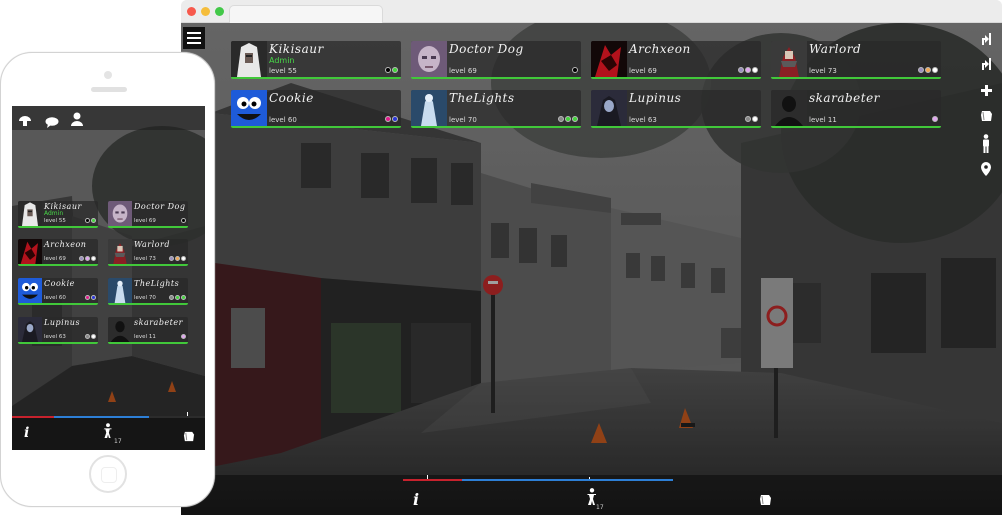 The height and width of the screenshot is (515, 1002). What do you see at coordinates (25, 119) in the screenshot?
I see `mushroom-icon` at bounding box center [25, 119].